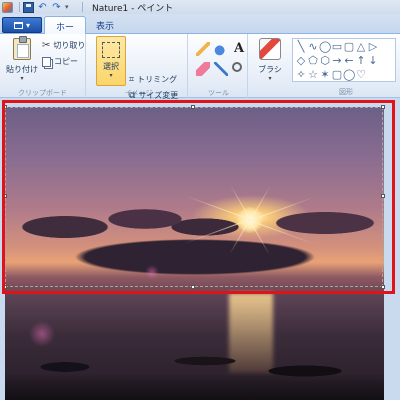  Describe the element at coordinates (111, 61) in the screenshot. I see `select-button: 選択 ▾` at that location.